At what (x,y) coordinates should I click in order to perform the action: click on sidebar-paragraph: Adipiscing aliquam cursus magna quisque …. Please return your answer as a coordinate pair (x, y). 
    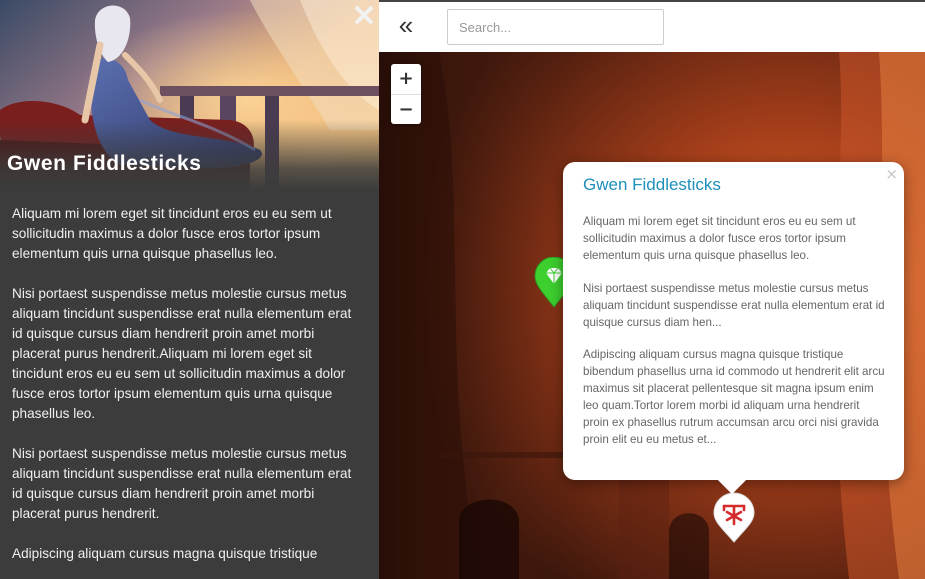
    Looking at the image, I should click on (165, 553).